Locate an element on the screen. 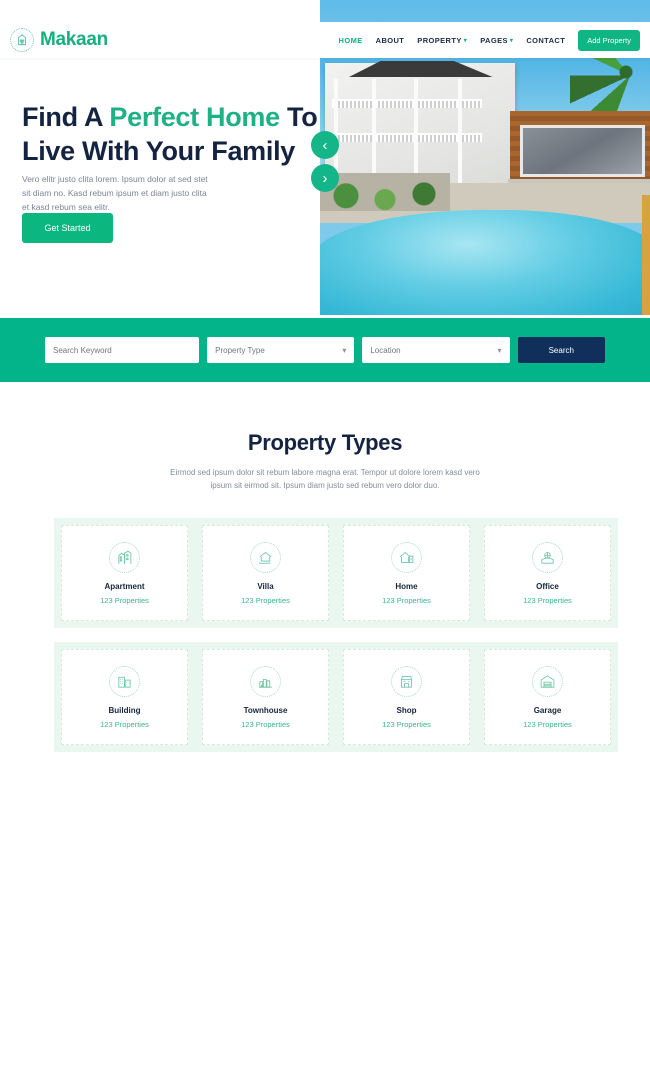 The width and height of the screenshot is (650, 1084). garden-plants is located at coordinates (385, 192).